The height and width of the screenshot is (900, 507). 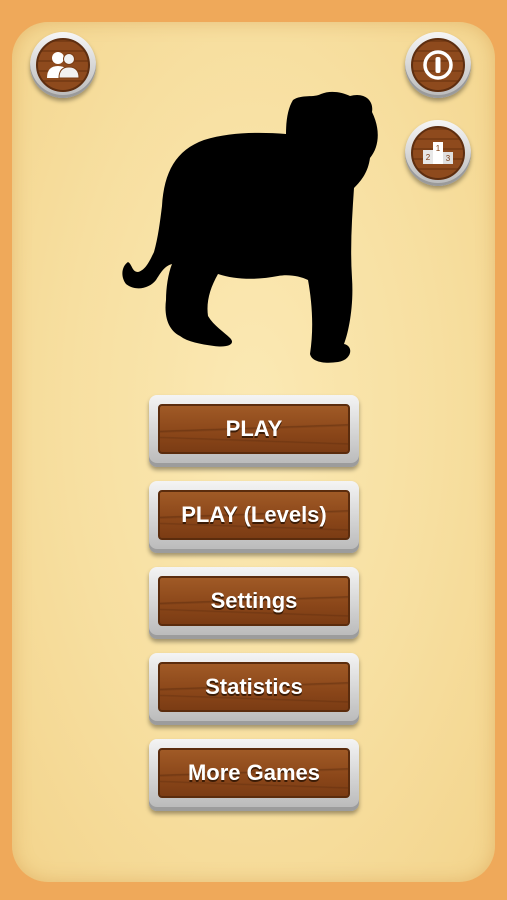 I want to click on settings-button-label: Settings, so click(x=254, y=600).